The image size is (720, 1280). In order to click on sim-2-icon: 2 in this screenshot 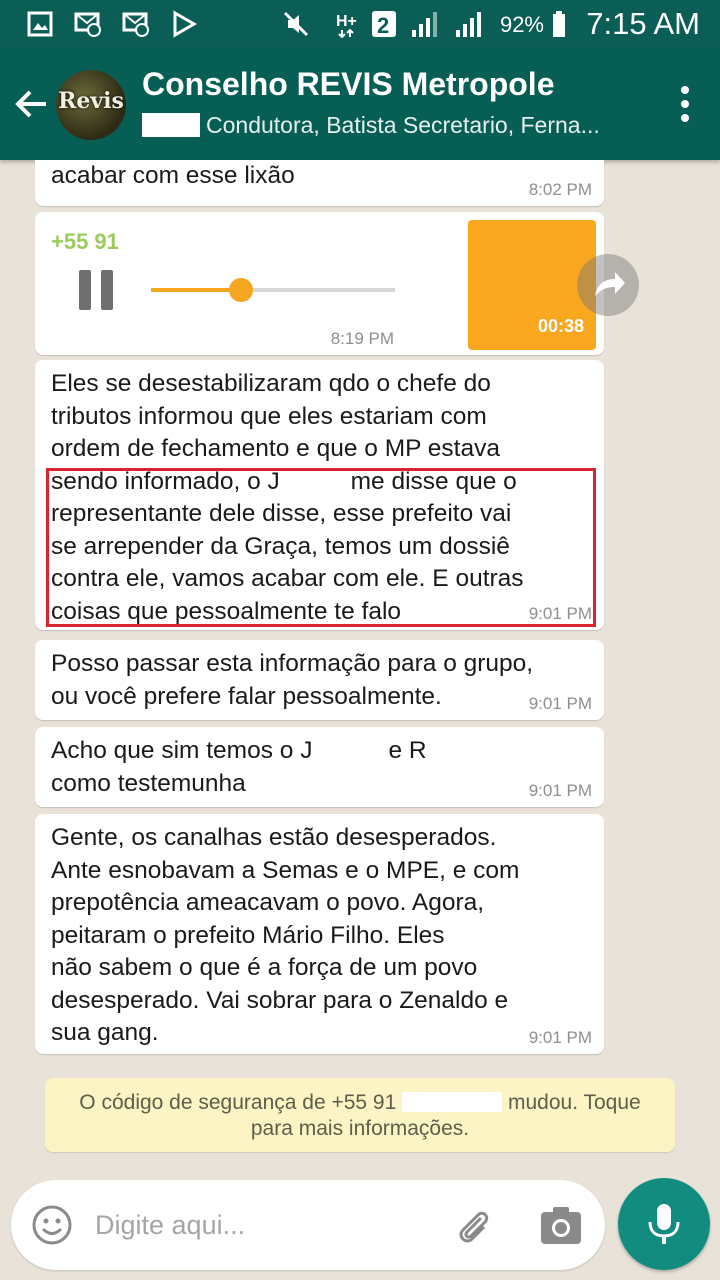, I will do `click(384, 24)`.